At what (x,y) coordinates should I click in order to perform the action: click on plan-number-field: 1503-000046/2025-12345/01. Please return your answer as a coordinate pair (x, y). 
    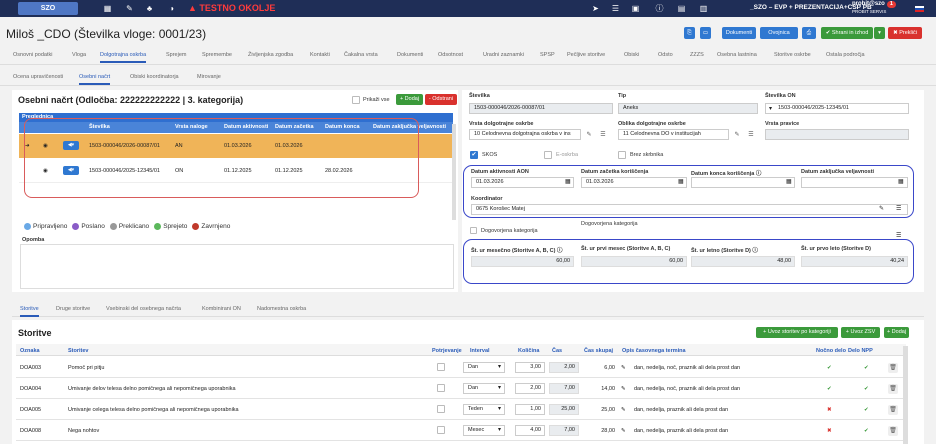
    Looking at the image, I should click on (837, 108).